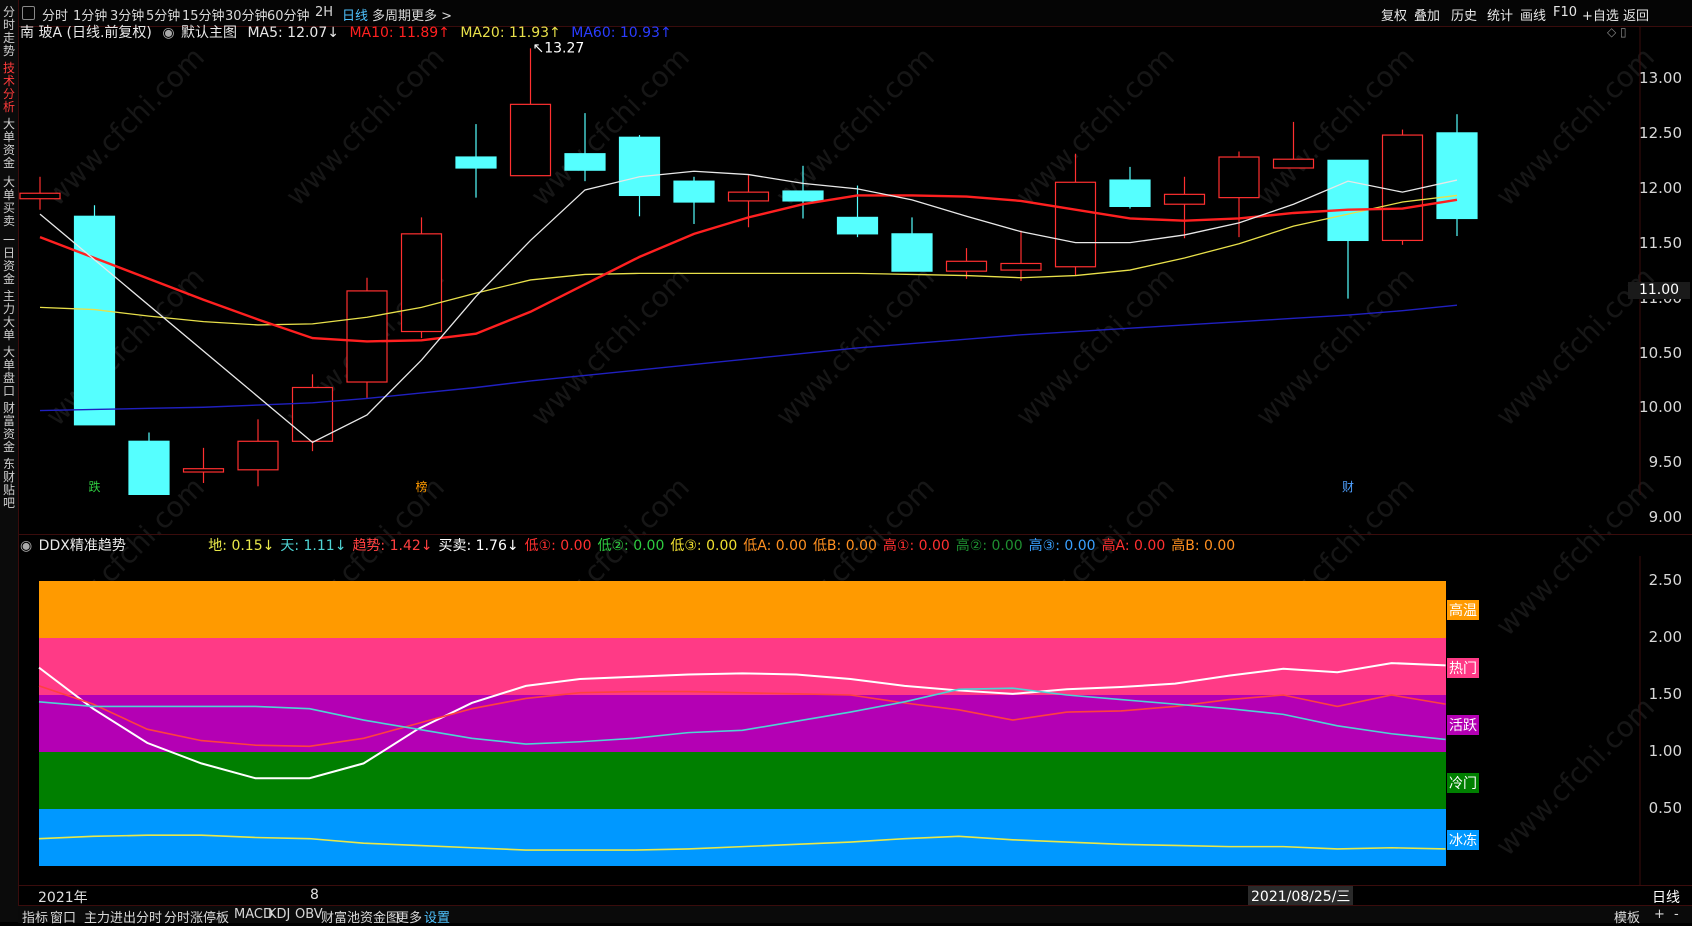 The image size is (1692, 926). Describe the element at coordinates (324, 12) in the screenshot. I see `period-tab-7: 2H` at that location.